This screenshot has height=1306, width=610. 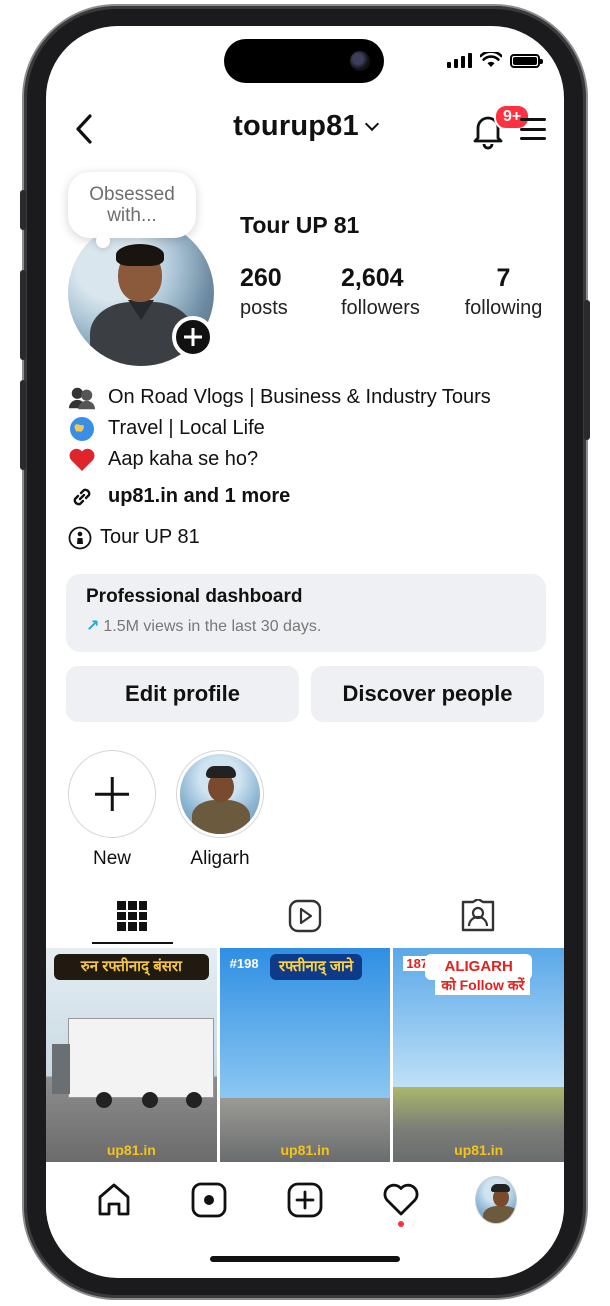 What do you see at coordinates (308, 428) in the screenshot?
I see `bio-line: Travel | Local Life` at bounding box center [308, 428].